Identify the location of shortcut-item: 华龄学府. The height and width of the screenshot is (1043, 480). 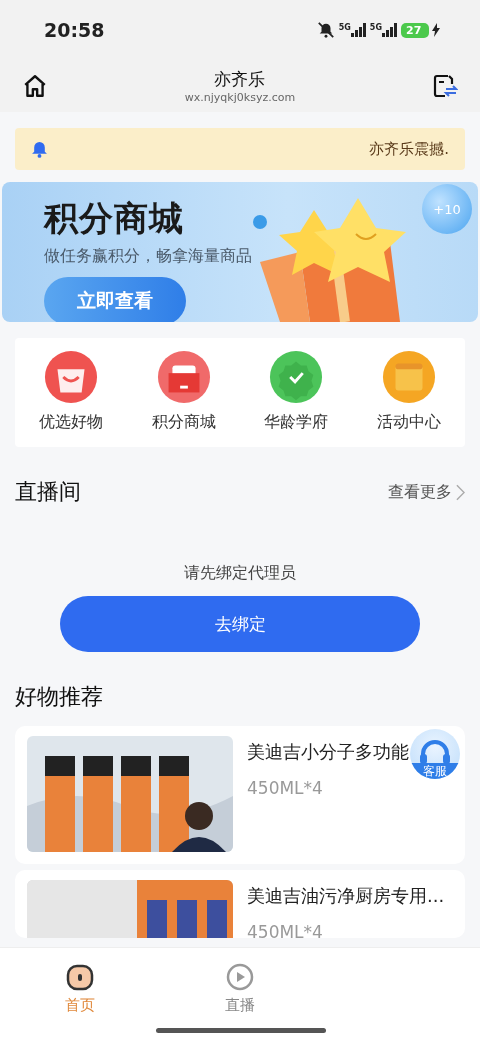
(296, 391).